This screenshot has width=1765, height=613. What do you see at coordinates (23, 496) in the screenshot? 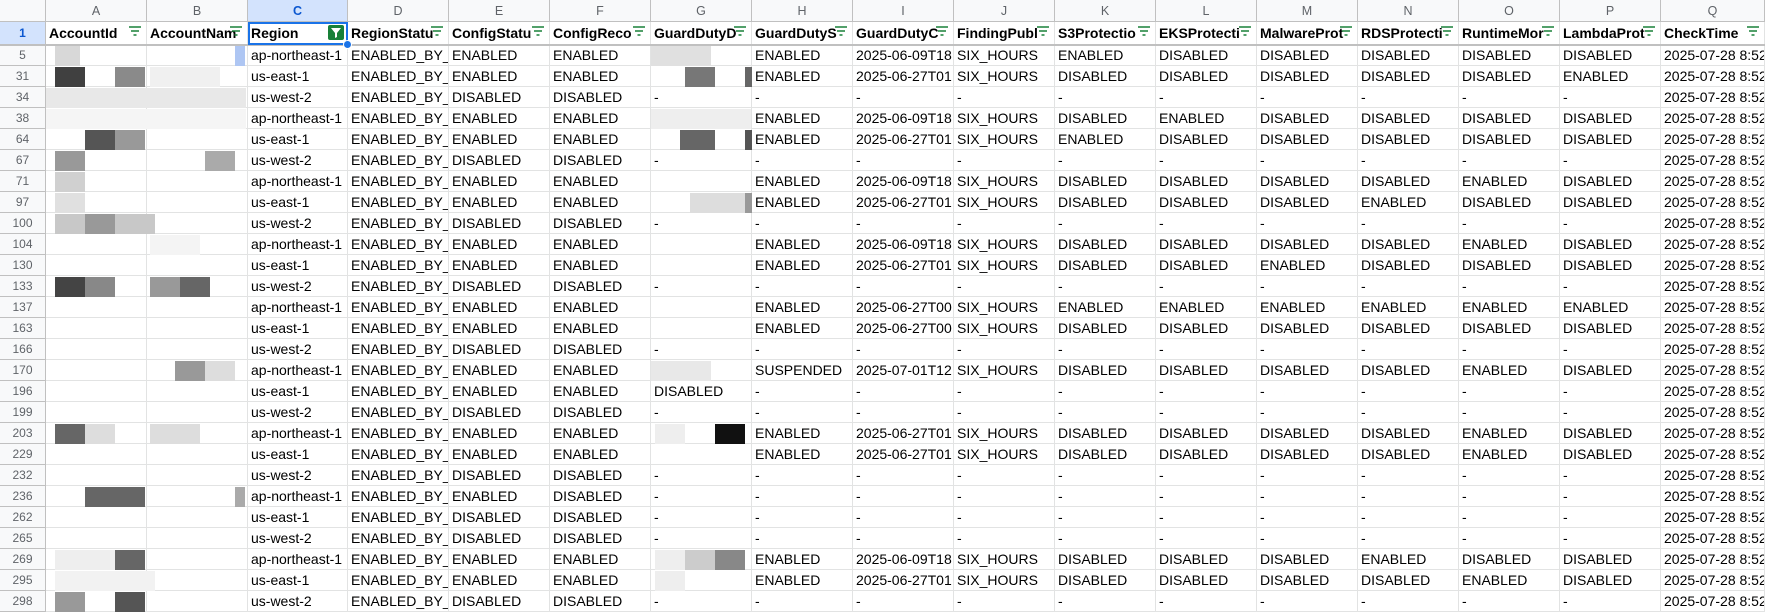
I see `row-number: 236` at bounding box center [23, 496].